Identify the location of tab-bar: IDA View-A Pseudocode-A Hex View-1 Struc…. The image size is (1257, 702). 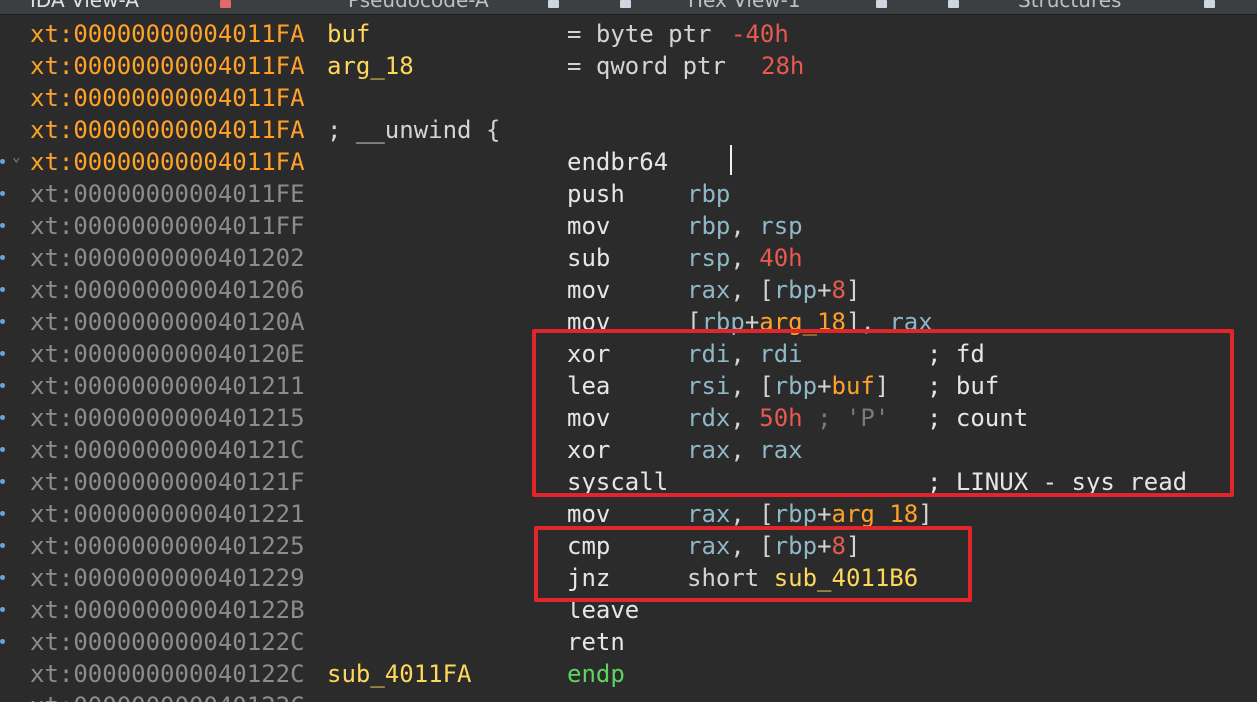
(628, 7).